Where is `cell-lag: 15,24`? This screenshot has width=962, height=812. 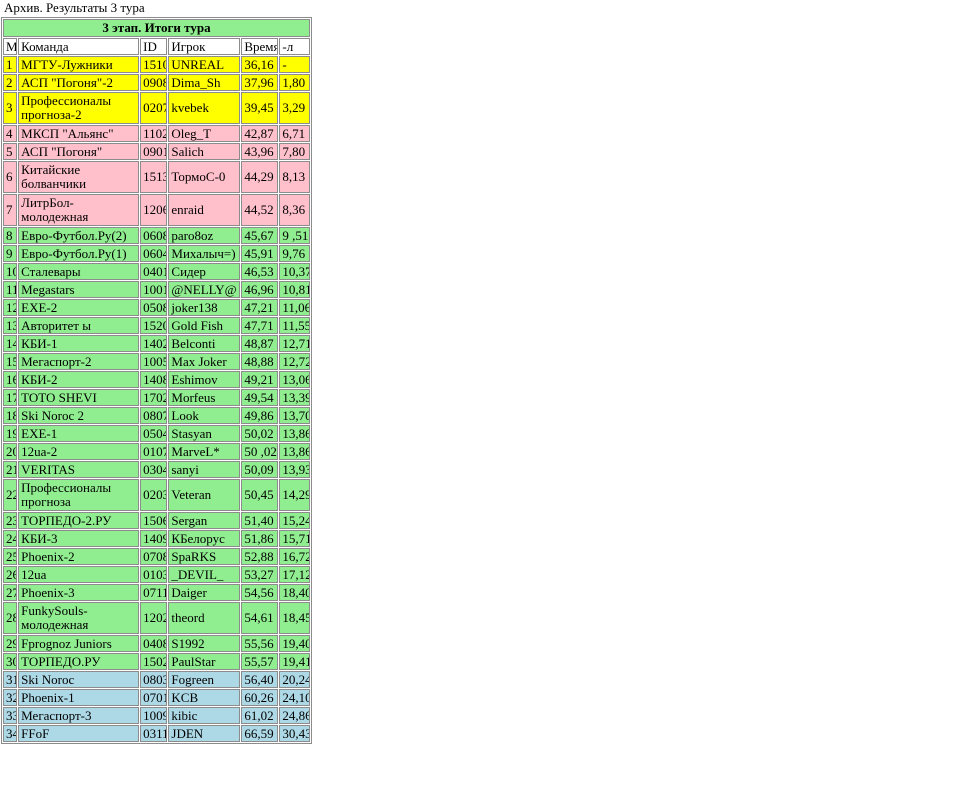 cell-lag: 15,24 is located at coordinates (294, 520).